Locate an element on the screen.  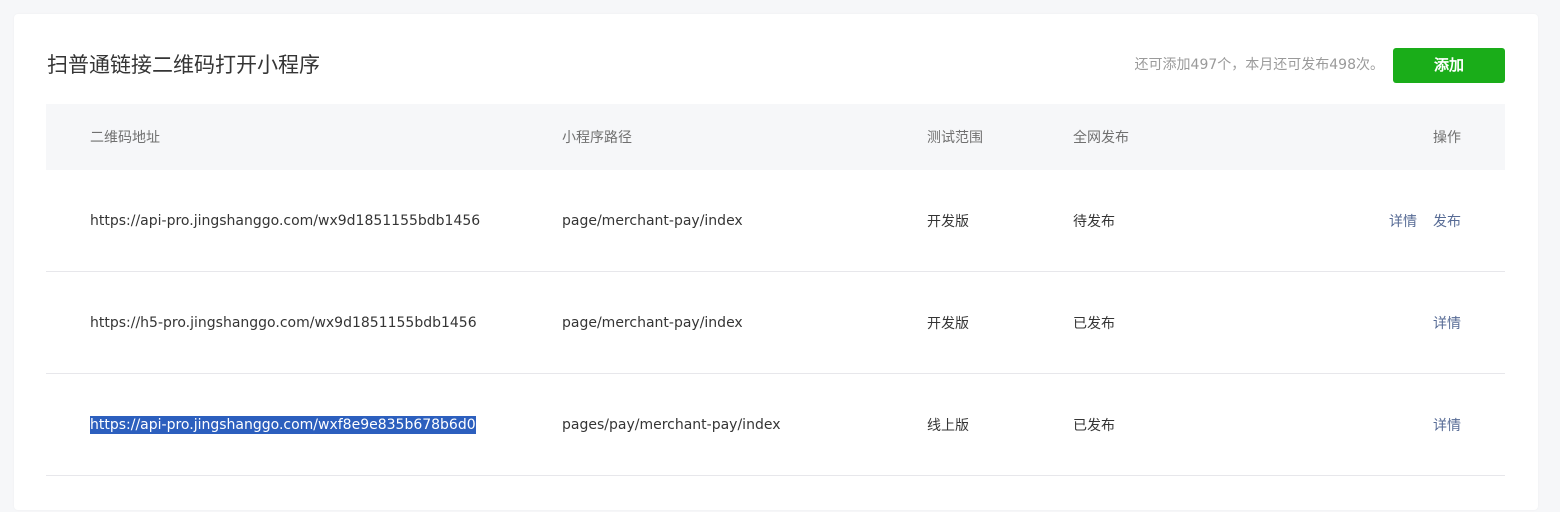
test-scope: 线上版 is located at coordinates (948, 425).